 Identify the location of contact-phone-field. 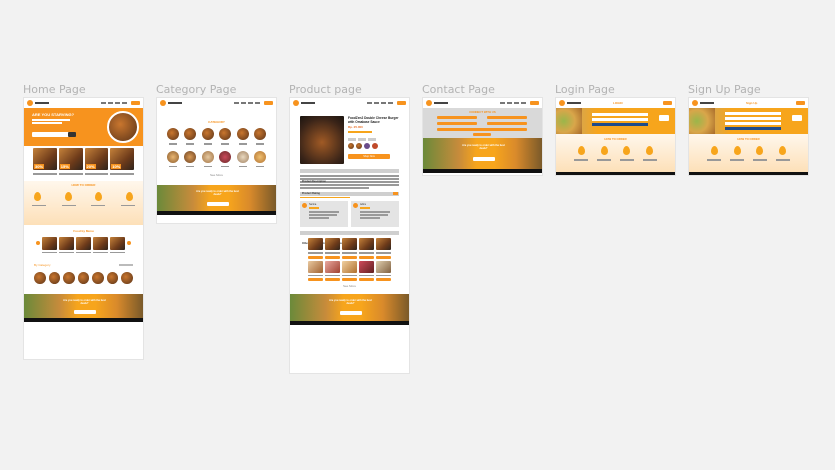
(457, 123).